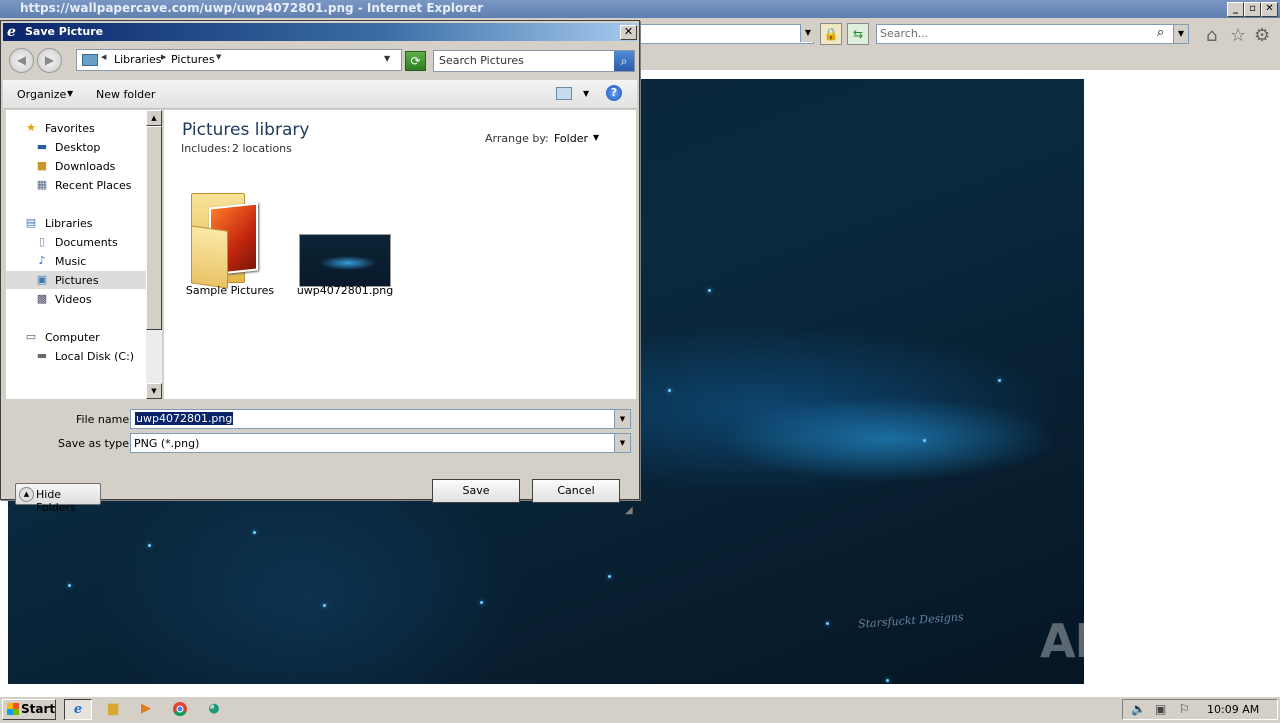  I want to click on nav-recent-places: ▦ Recent Places, so click(76, 185).